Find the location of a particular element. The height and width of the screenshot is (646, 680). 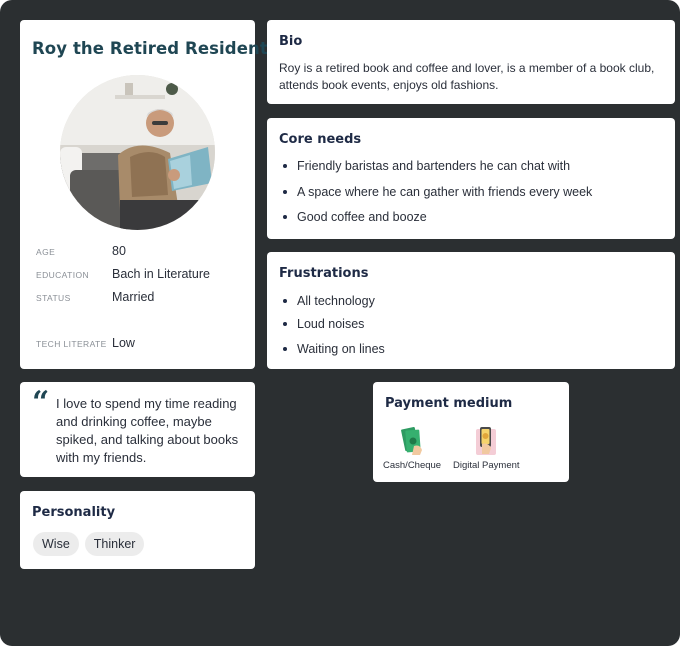

status-value: Married is located at coordinates (133, 297).